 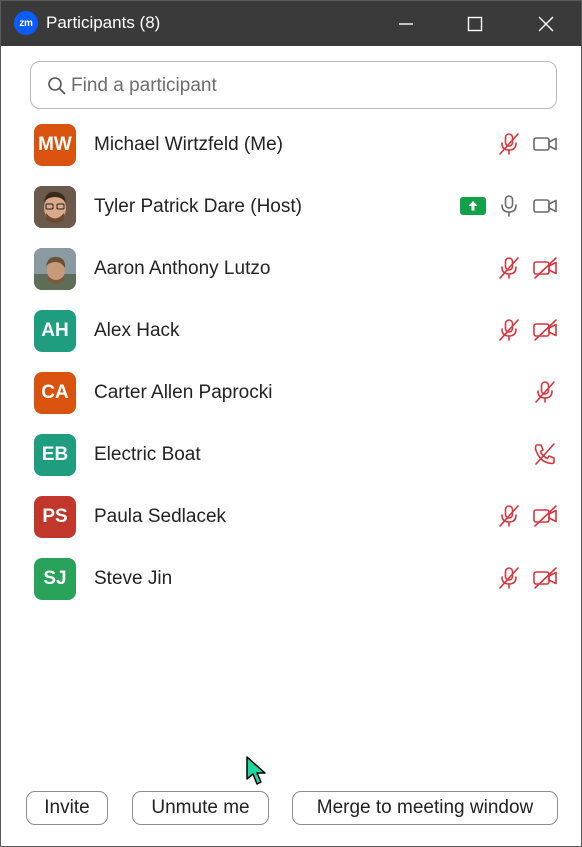 I want to click on minimize-button, so click(x=406, y=23).